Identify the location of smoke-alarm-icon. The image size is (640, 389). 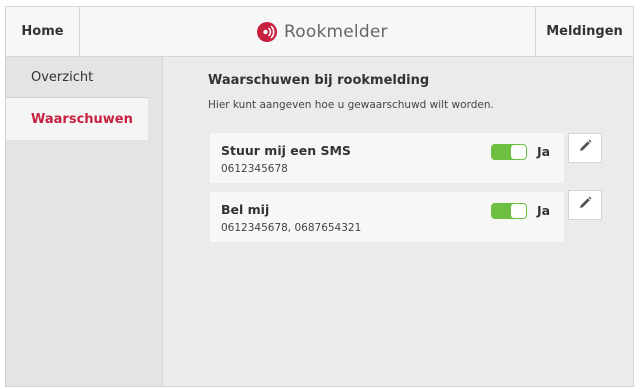
(267, 32).